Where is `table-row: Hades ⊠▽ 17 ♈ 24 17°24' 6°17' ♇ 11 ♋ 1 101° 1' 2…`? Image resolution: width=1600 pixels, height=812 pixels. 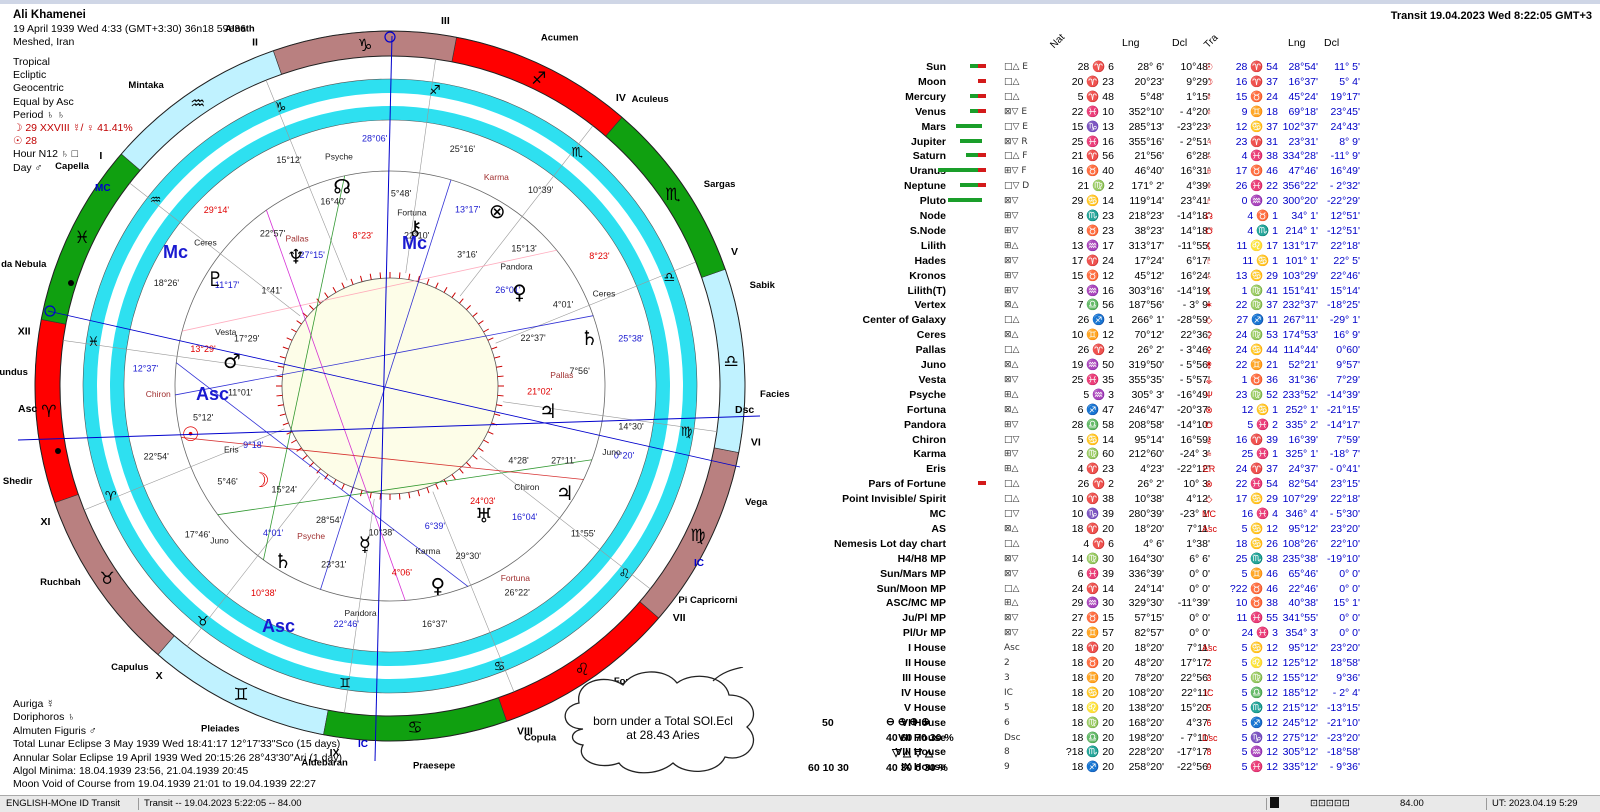 table-row: Hades ⊠▽ 17 ♈ 24 17°24' 6°17' ♇ 11 ♋ 1 101° 1' 2… is located at coordinates (1209, 261).